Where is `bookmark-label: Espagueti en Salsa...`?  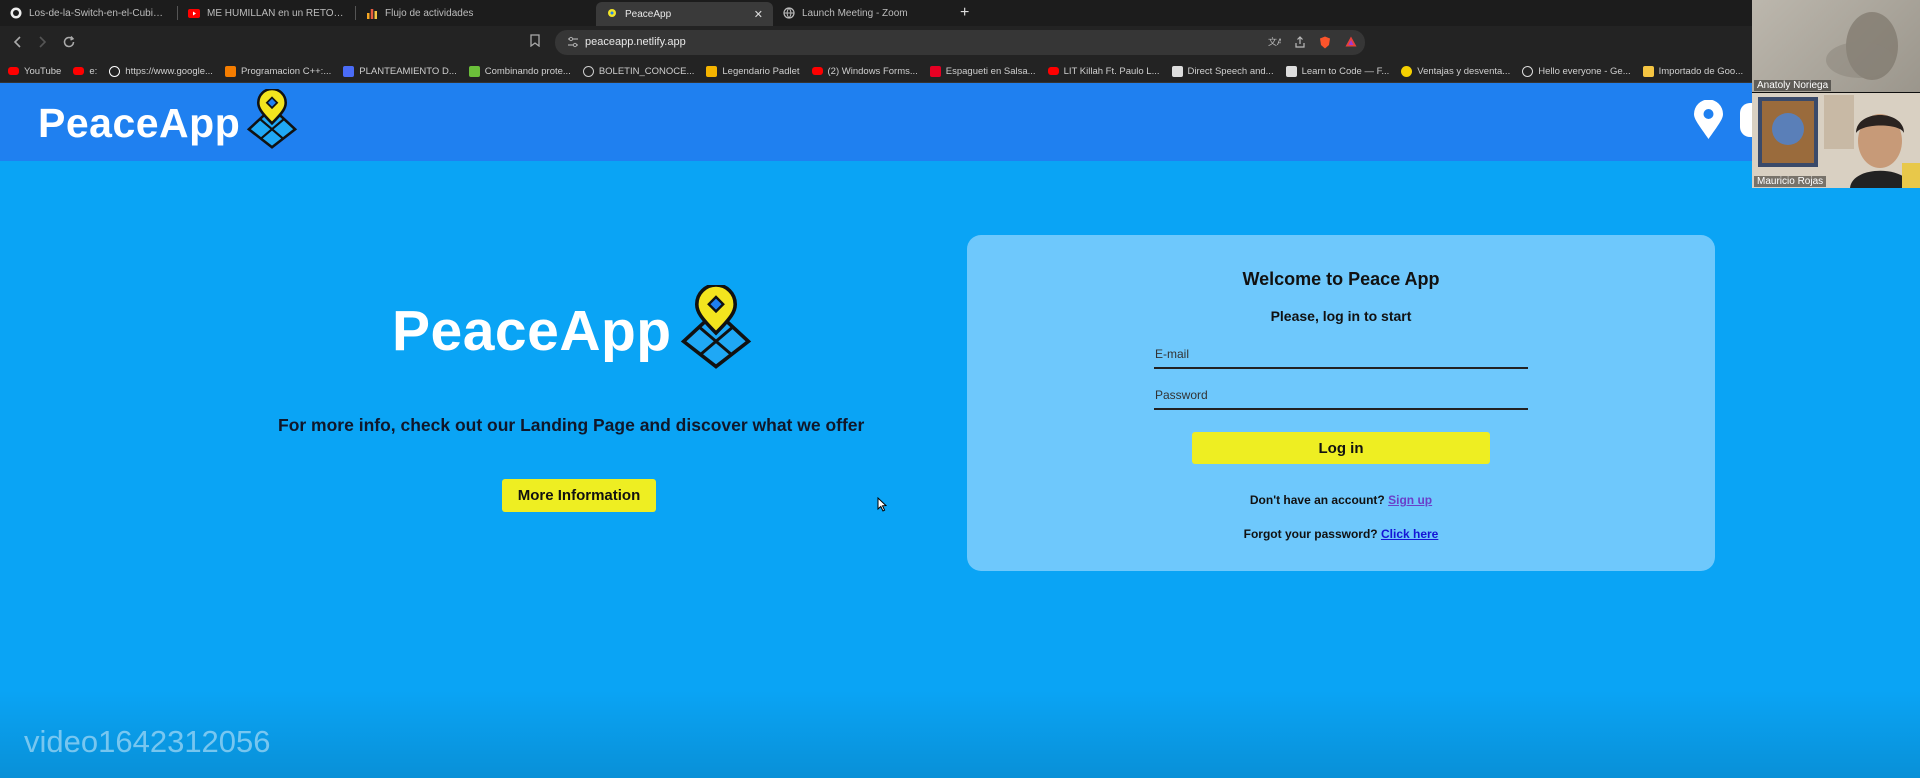 bookmark-label: Espagueti en Salsa... is located at coordinates (990, 71).